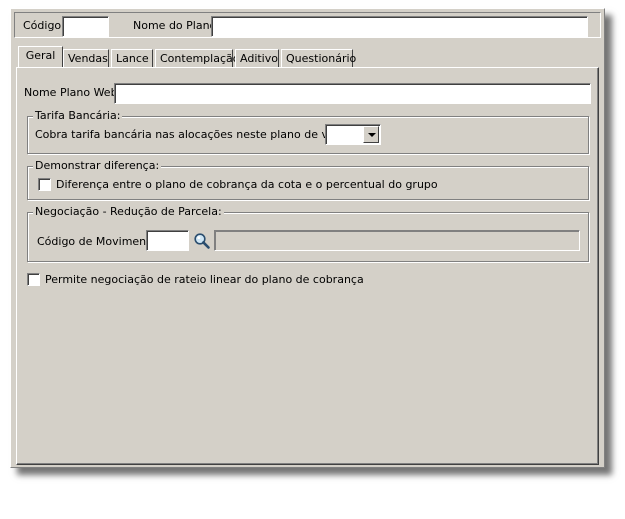  Describe the element at coordinates (44, 184) in the screenshot. I see `diferenca-checkbox` at that location.